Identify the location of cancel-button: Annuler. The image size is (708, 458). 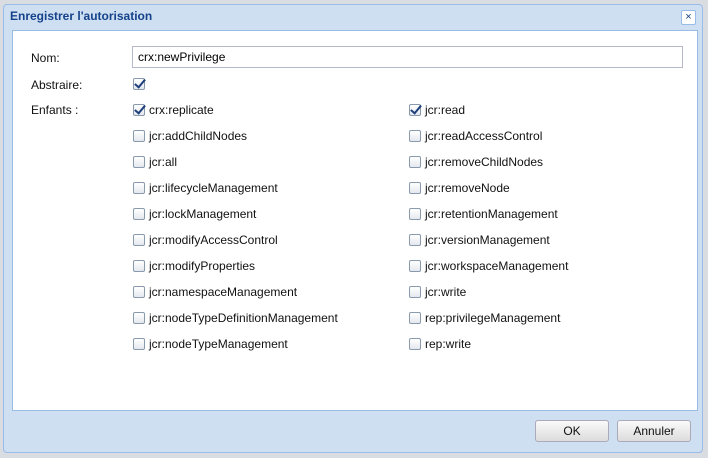
(654, 431).